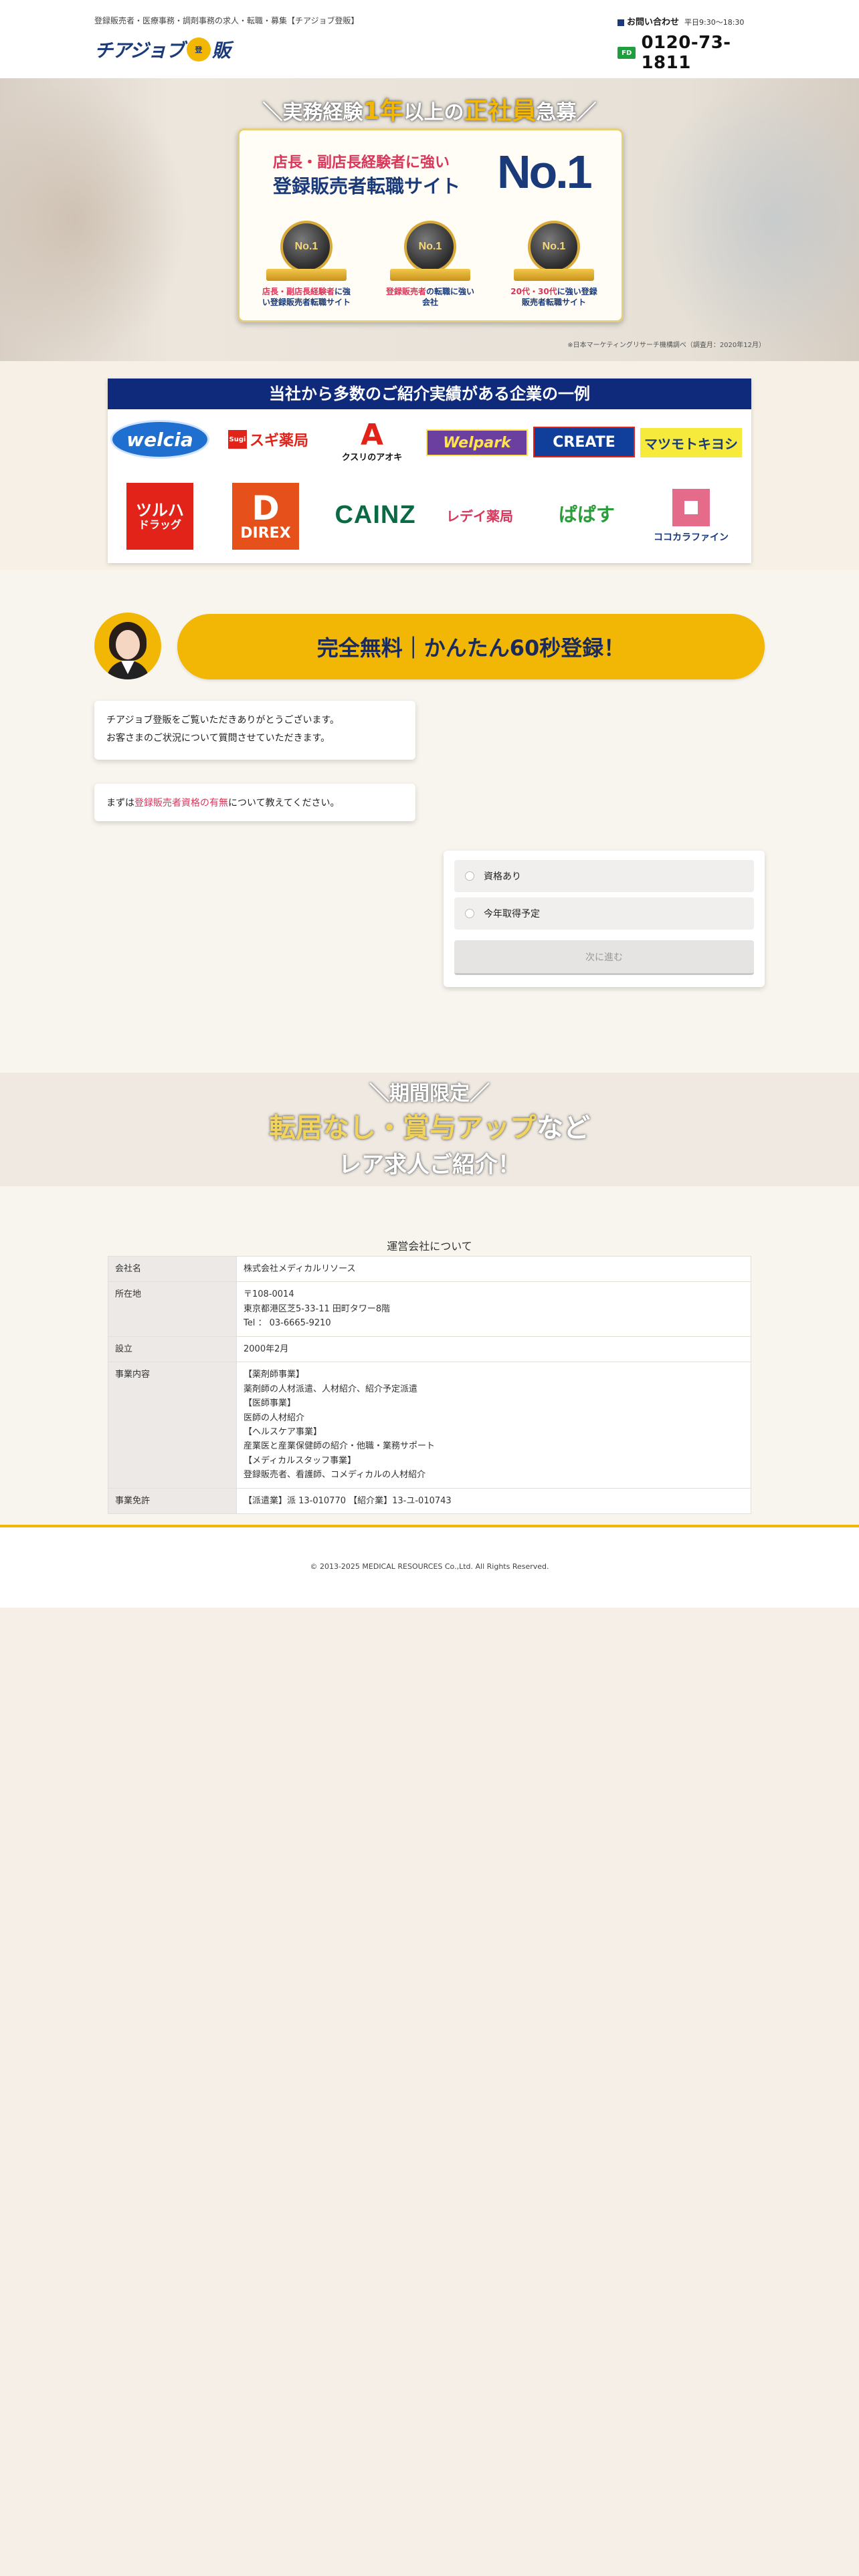 The image size is (859, 2576). What do you see at coordinates (172, 1425) in the screenshot?
I see `table-key: 事業内容` at bounding box center [172, 1425].